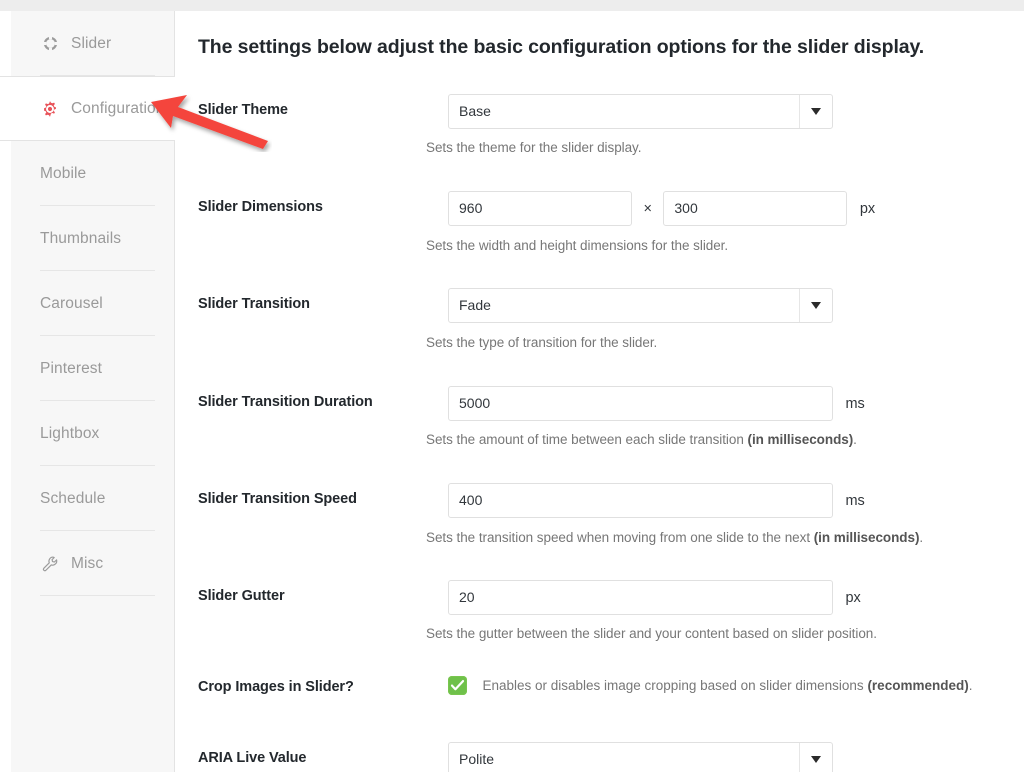  Describe the element at coordinates (477, 759) in the screenshot. I see `aria-live-value: Polite` at that location.